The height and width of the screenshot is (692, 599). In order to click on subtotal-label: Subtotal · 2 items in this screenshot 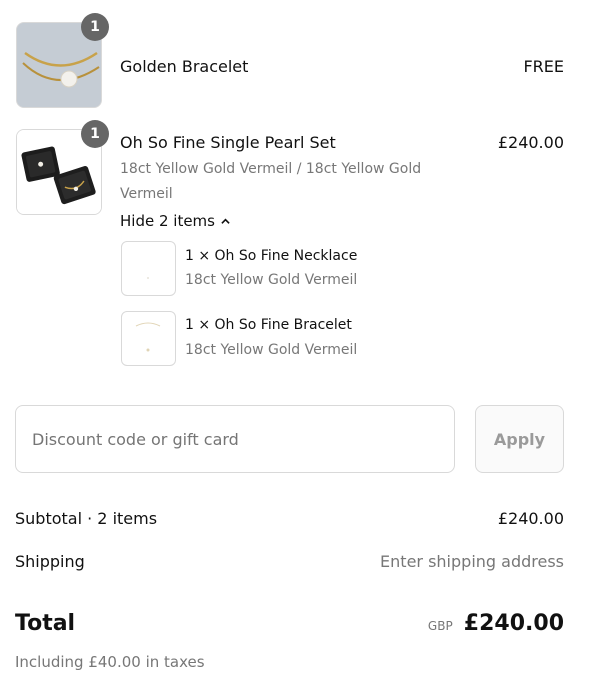, I will do `click(86, 518)`.